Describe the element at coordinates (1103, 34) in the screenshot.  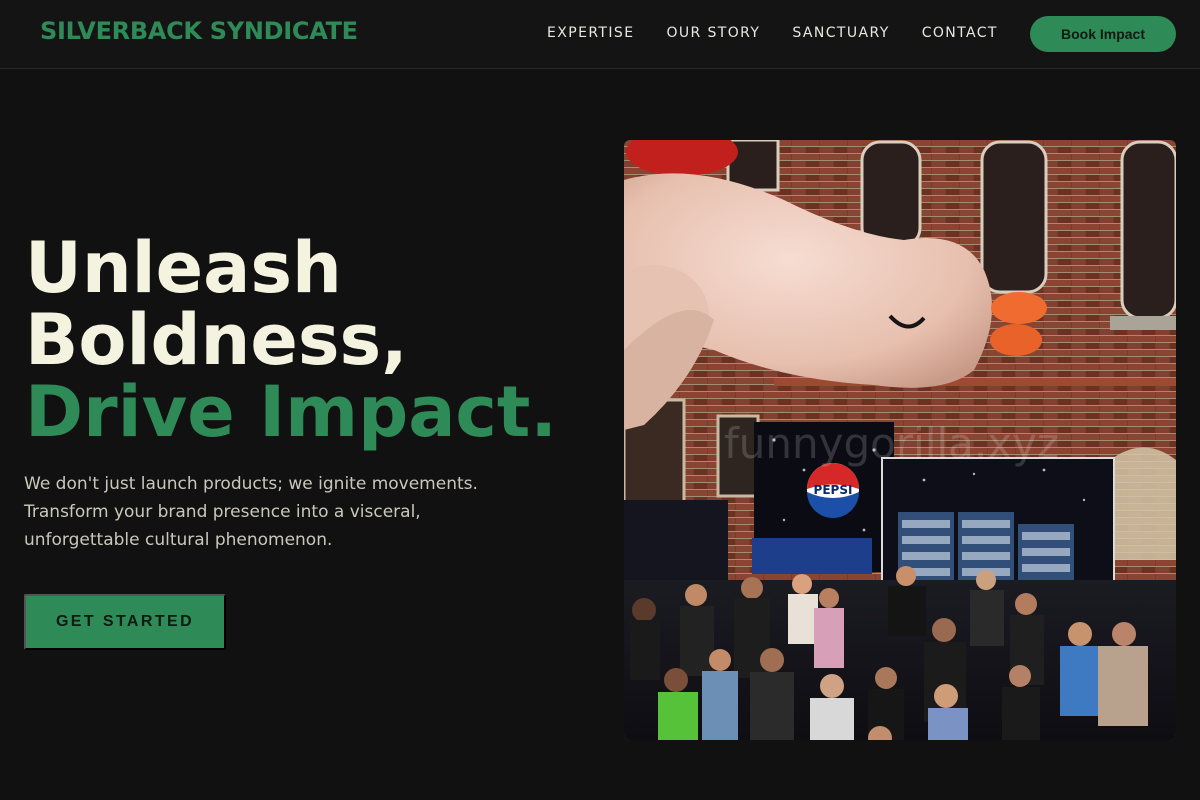
I see `book-impact-button: Book Impact` at that location.